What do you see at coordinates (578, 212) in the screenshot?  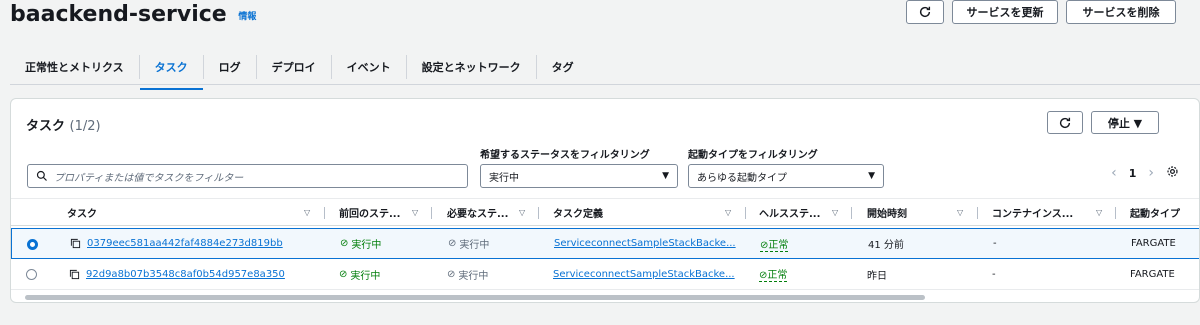 I see `col-task-definition: タスク定義` at bounding box center [578, 212].